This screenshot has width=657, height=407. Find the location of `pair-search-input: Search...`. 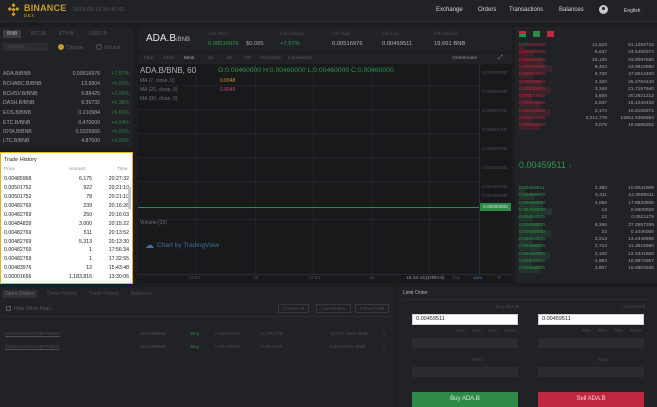

pair-search-input: Search... is located at coordinates (25, 47).